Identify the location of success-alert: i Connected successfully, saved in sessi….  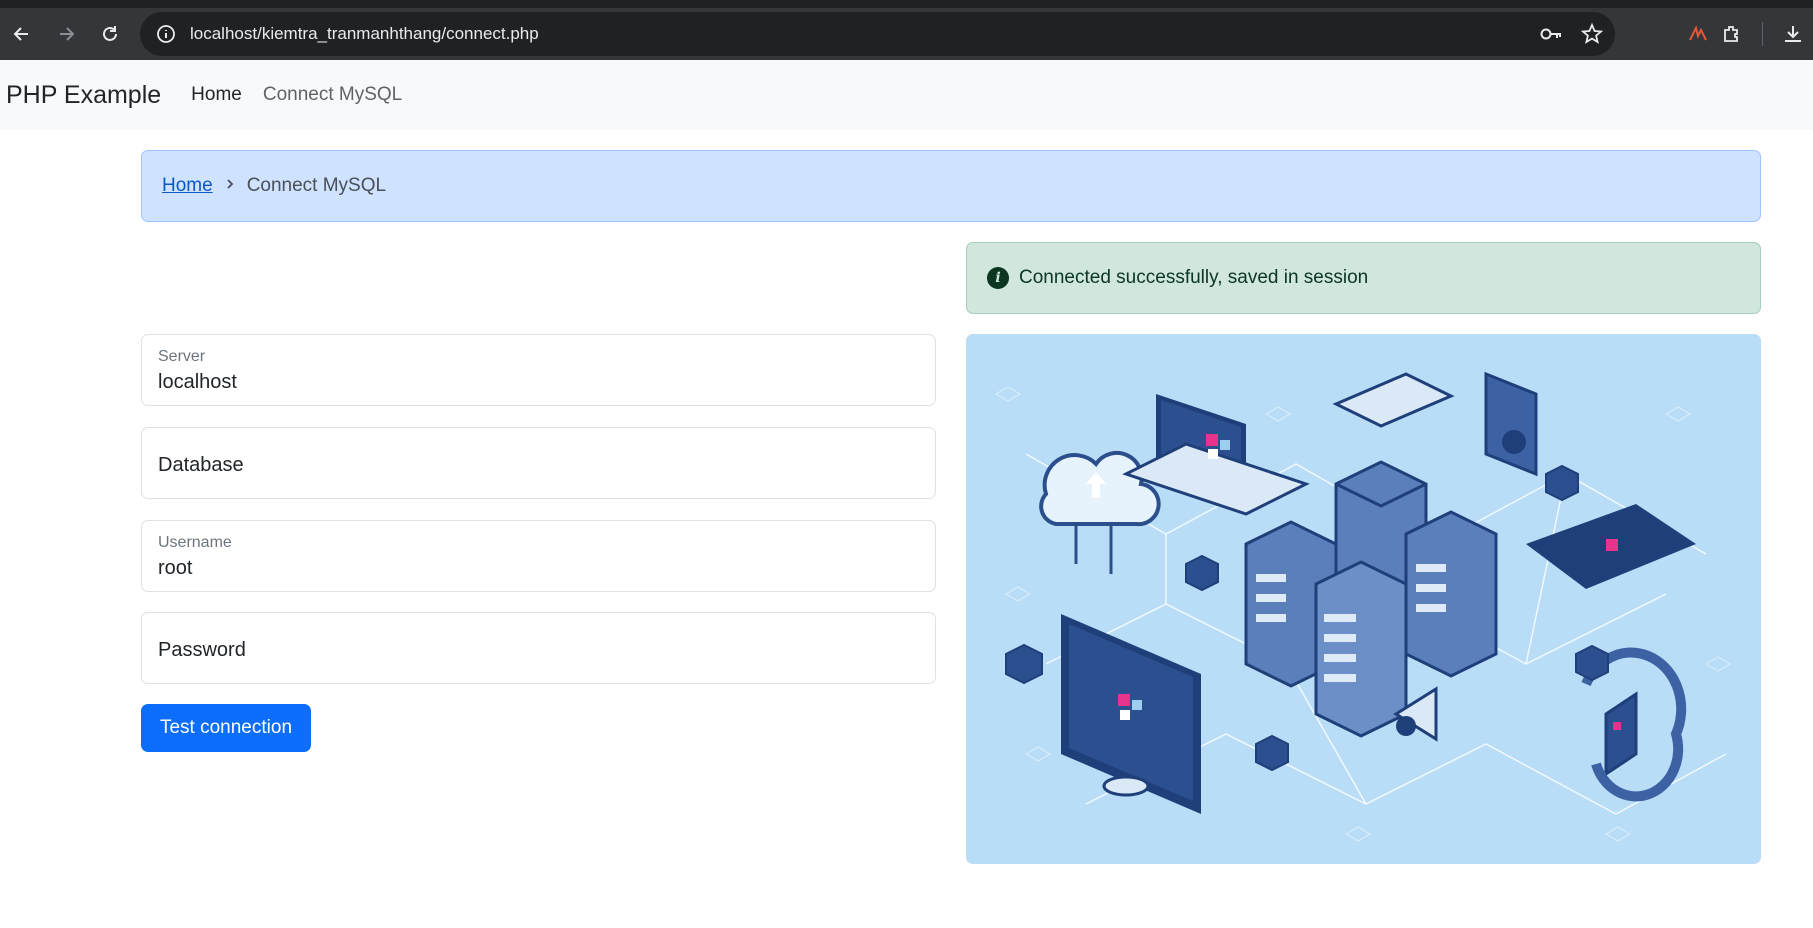
(1363, 278).